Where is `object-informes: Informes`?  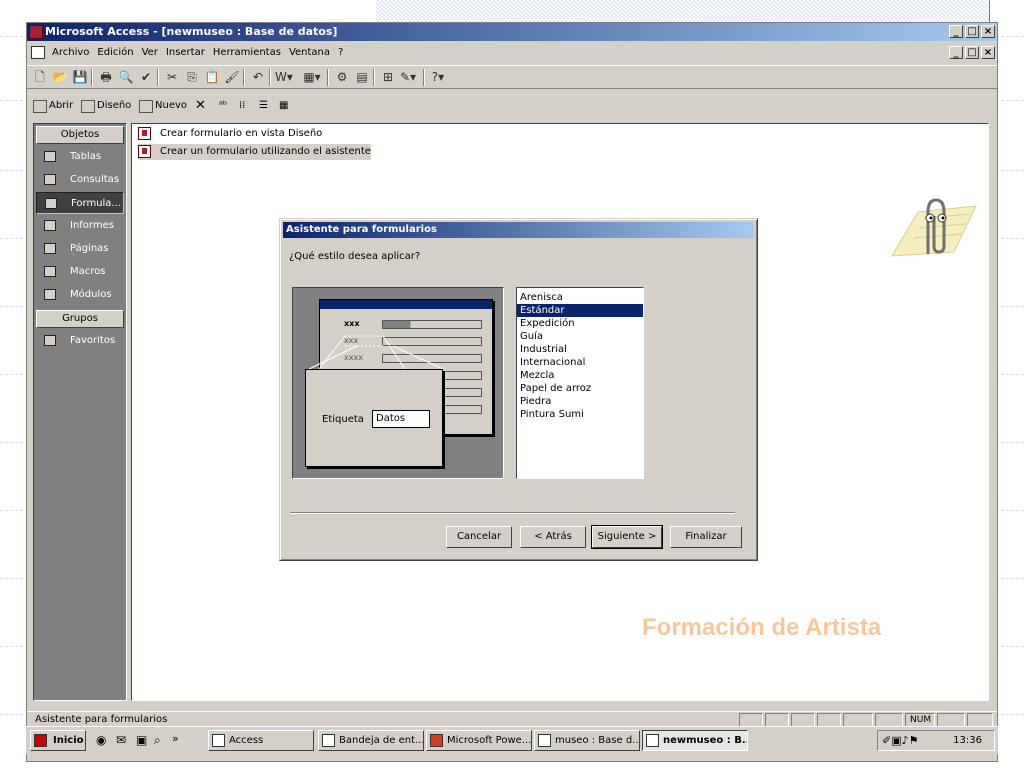
object-informes: Informes is located at coordinates (80, 226).